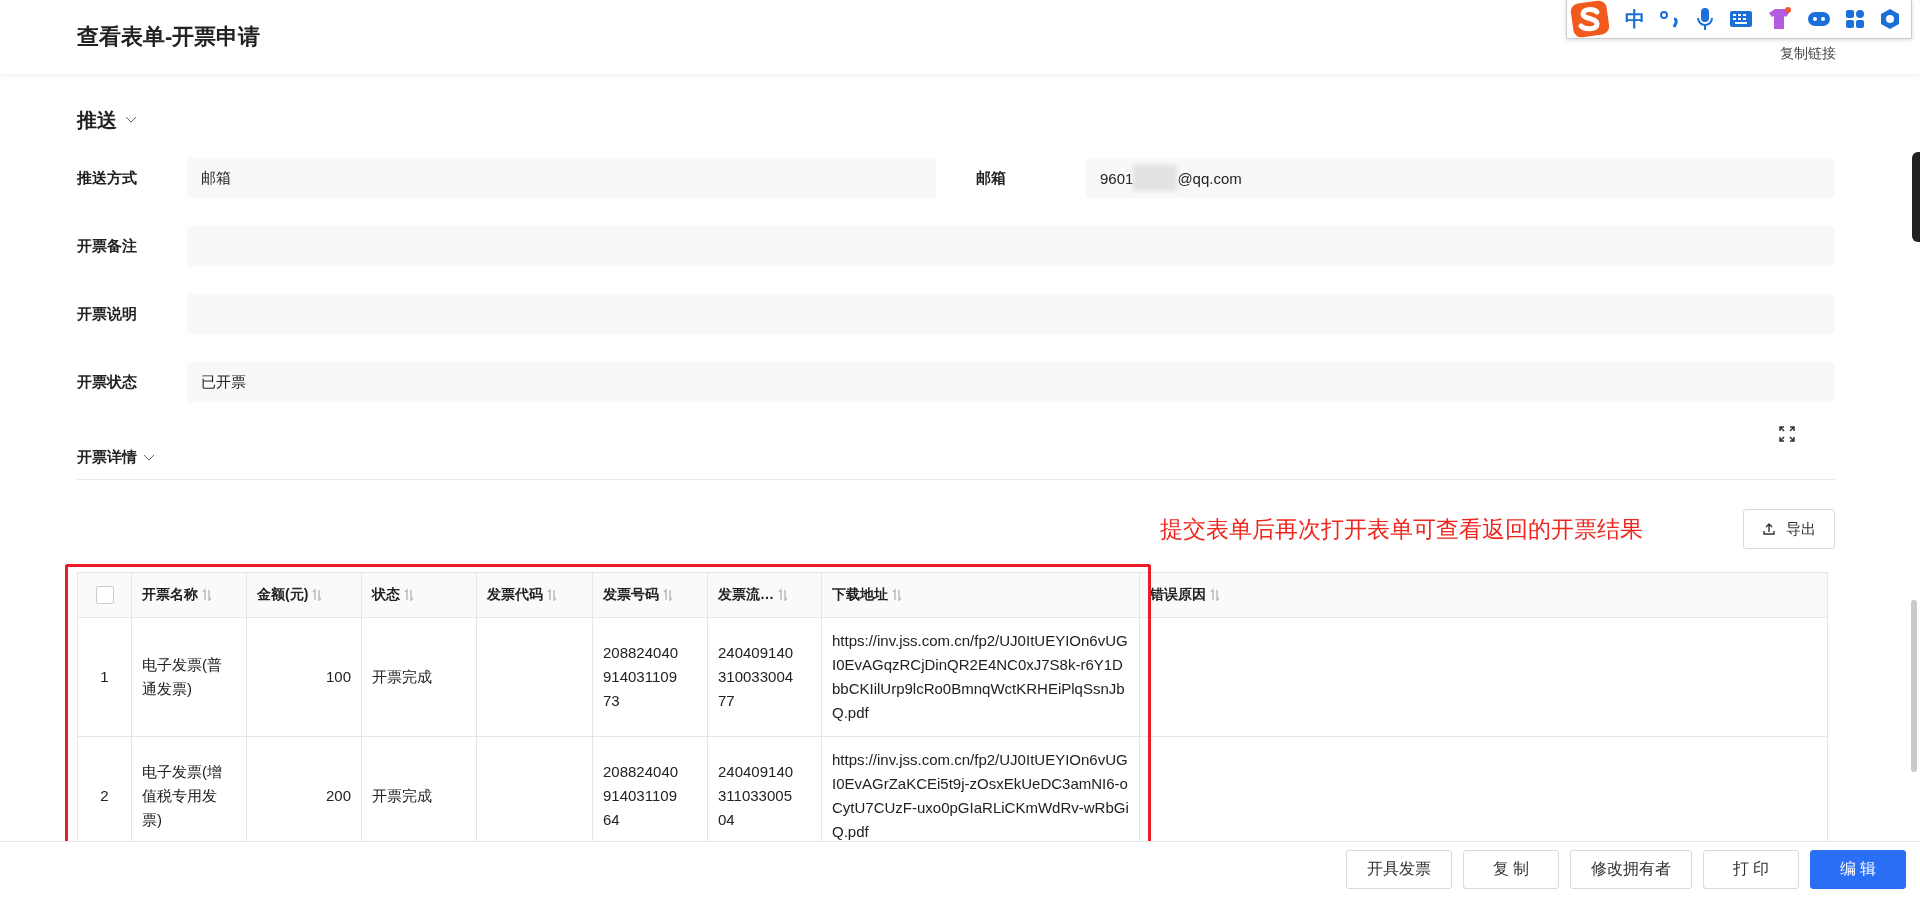  Describe the element at coordinates (650, 677) in the screenshot. I see `table-cell: 208824040914031109 73` at that location.